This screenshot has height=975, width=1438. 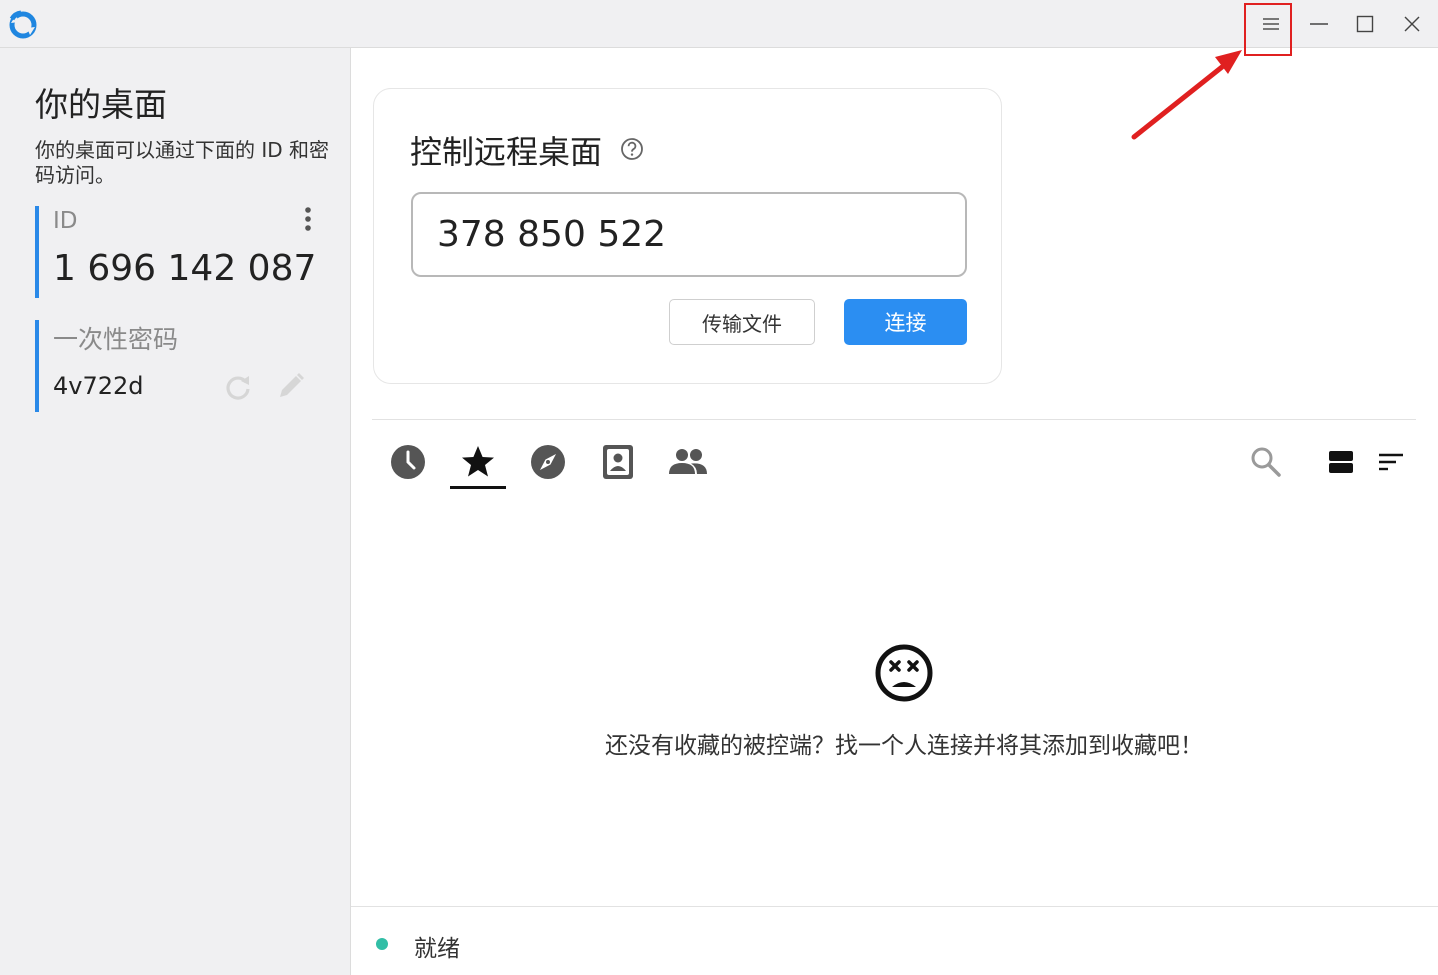 What do you see at coordinates (719, 24) in the screenshot?
I see `title-bar` at bounding box center [719, 24].